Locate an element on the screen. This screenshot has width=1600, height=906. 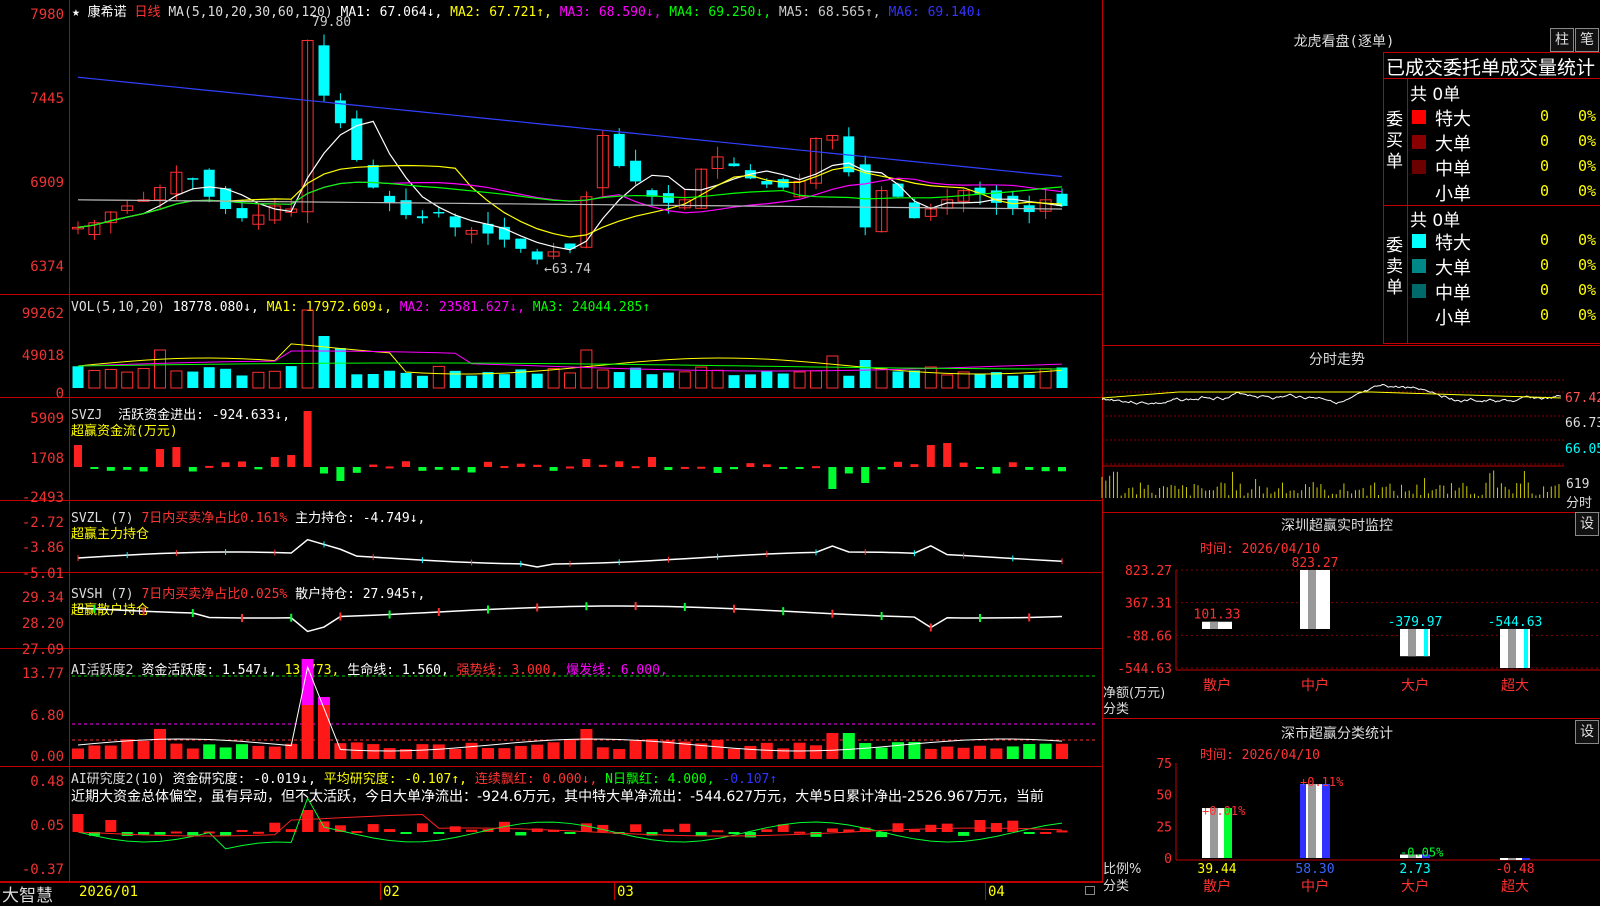
intraday-chart is located at coordinates (1332, 438).